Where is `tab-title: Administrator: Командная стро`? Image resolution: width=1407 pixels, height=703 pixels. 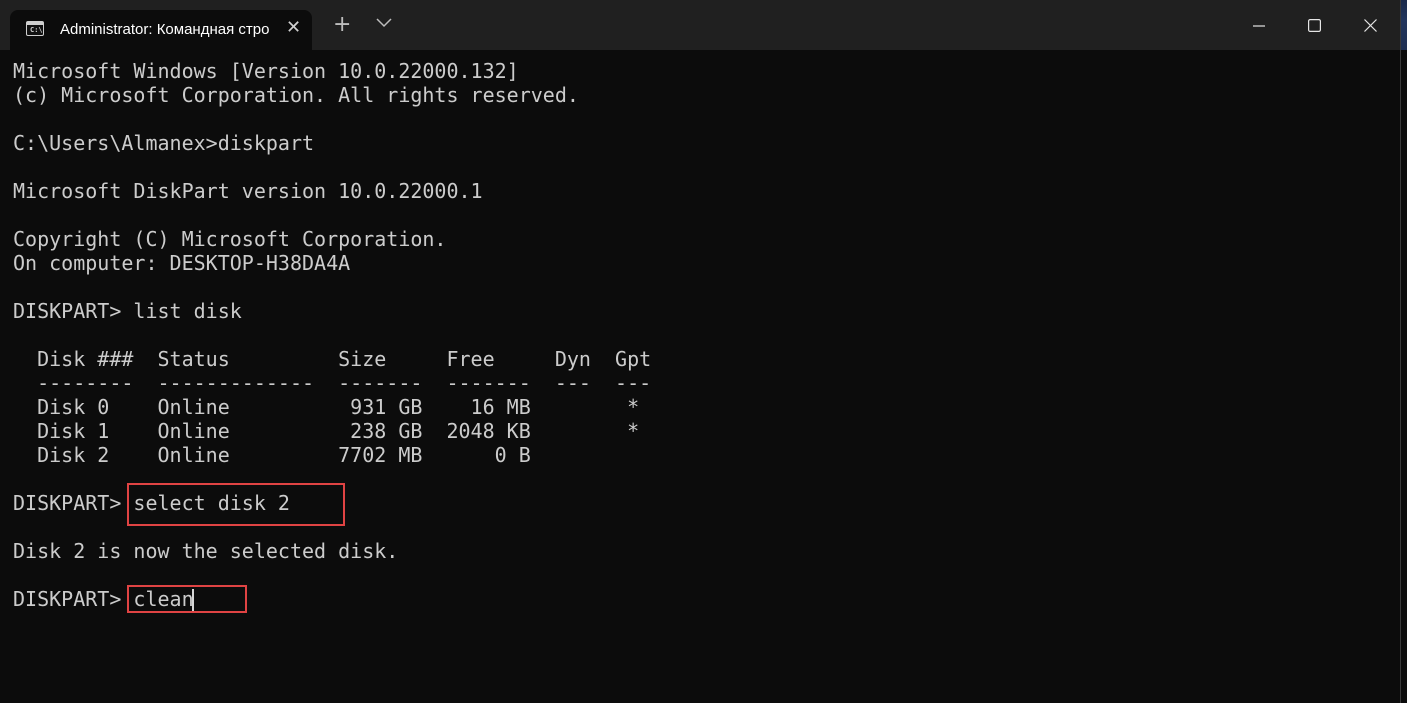
tab-title: Administrator: Командная стро is located at coordinates (165, 29).